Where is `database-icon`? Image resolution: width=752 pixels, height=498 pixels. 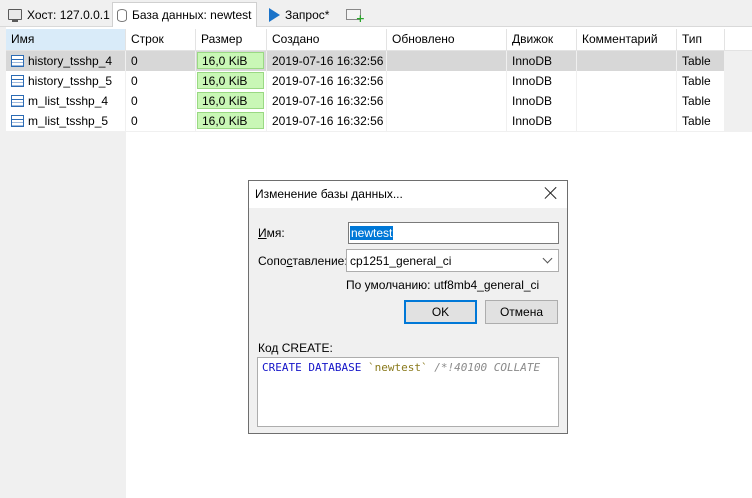
database-icon is located at coordinates (122, 15).